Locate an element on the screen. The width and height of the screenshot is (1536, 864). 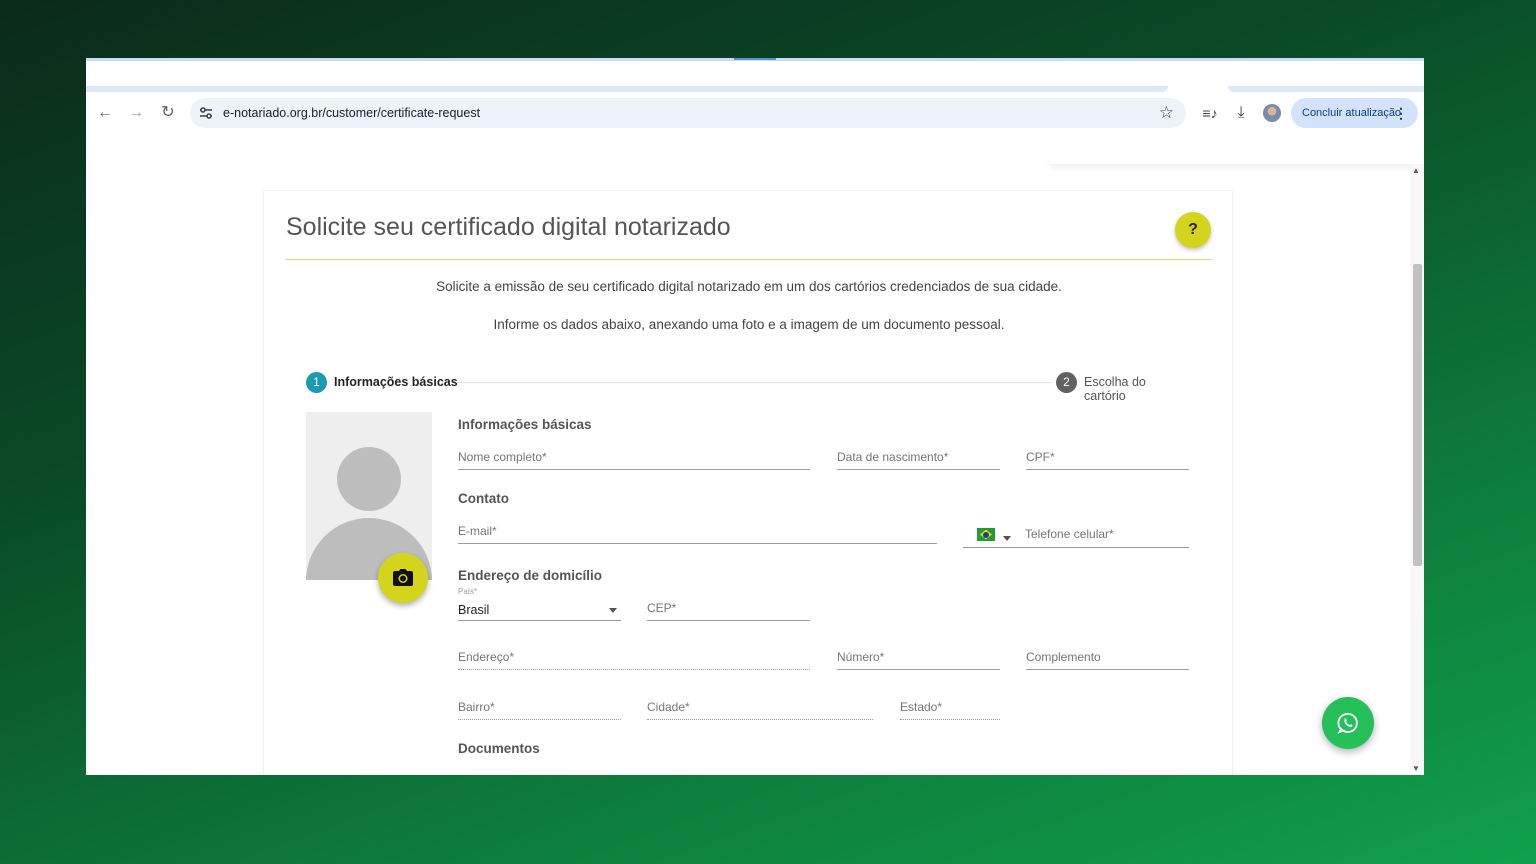
district-field: Bairro* is located at coordinates (539, 707).